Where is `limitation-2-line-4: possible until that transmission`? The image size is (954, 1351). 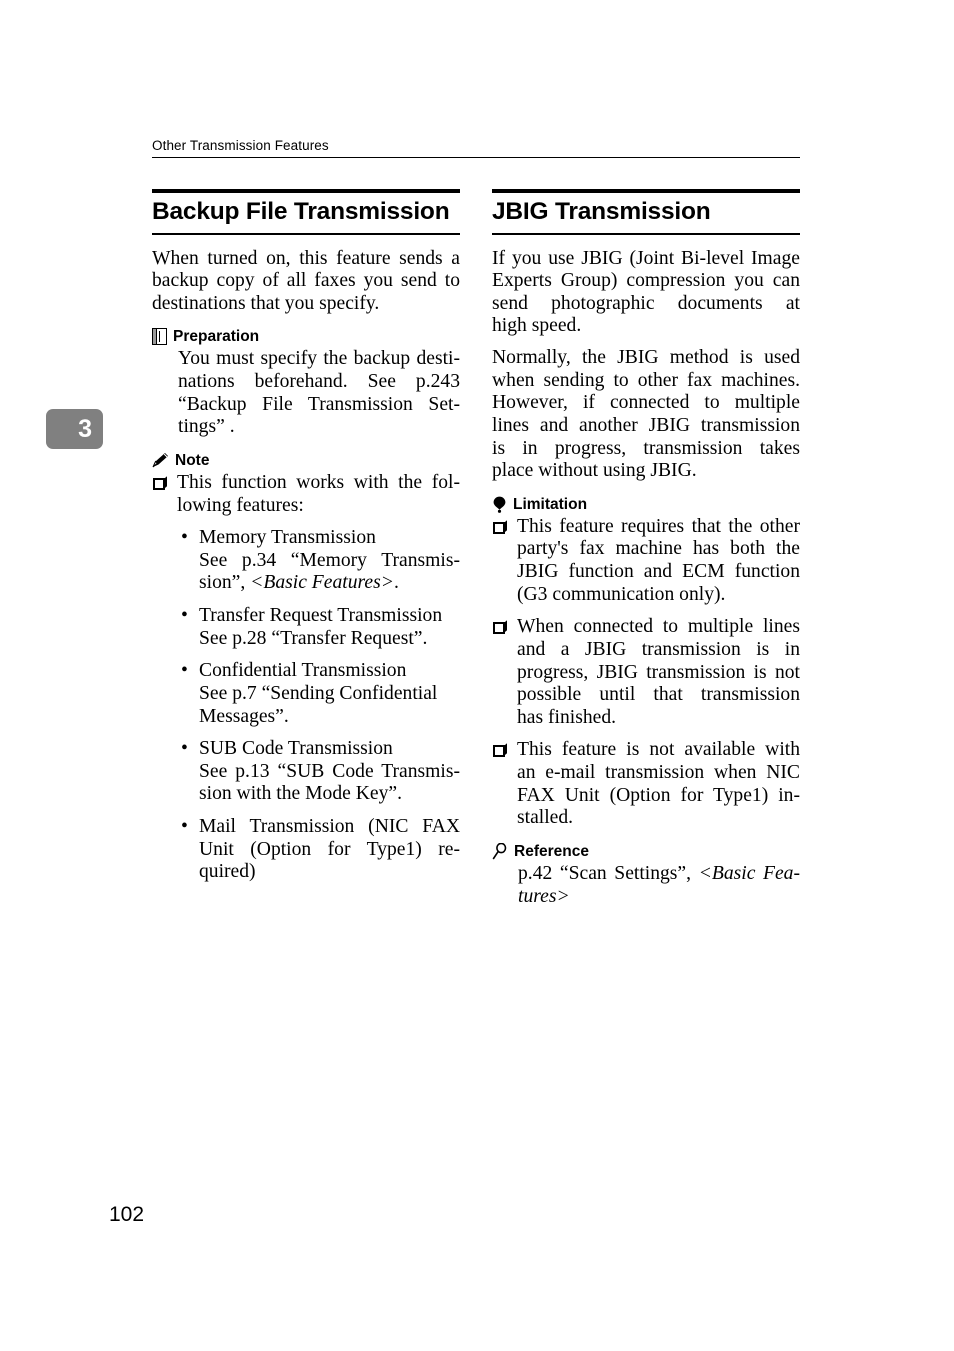 limitation-2-line-4: possible until that transmission is located at coordinates (658, 695).